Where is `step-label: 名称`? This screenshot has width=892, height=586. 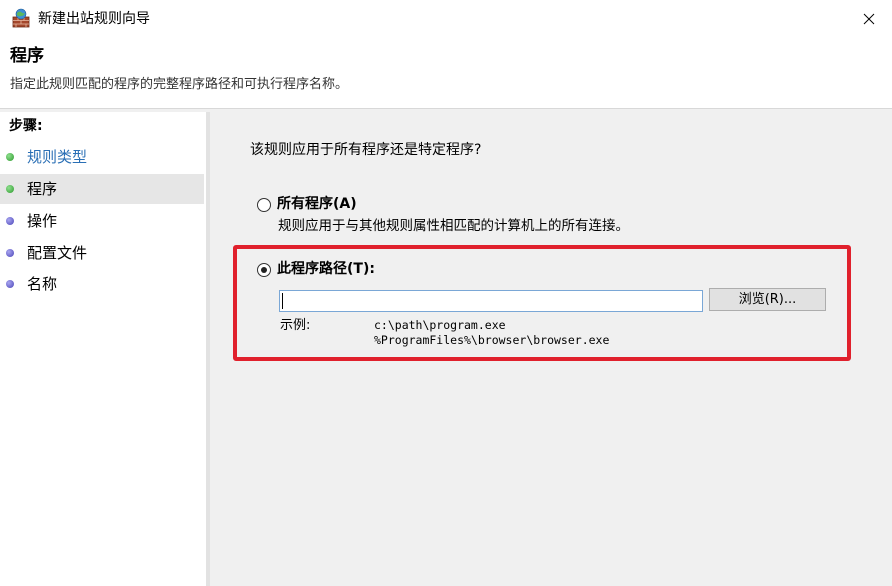 step-label: 名称 is located at coordinates (42, 284).